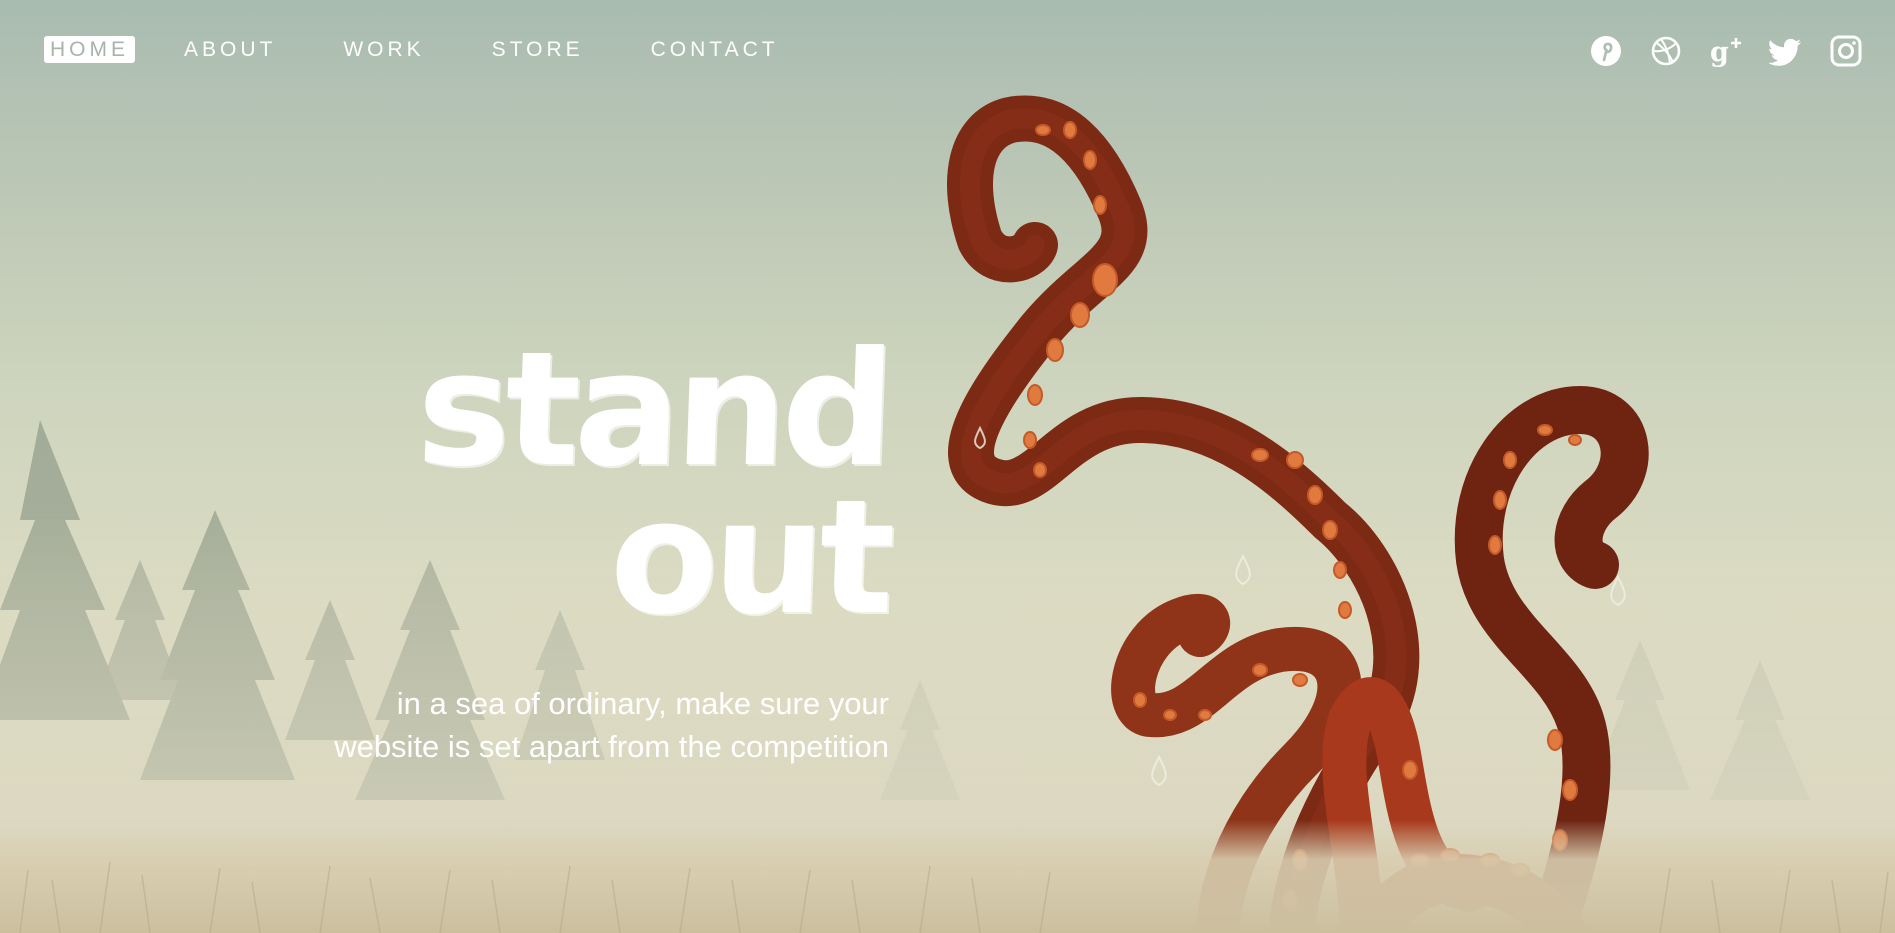 The width and height of the screenshot is (1895, 933). Describe the element at coordinates (89, 49) in the screenshot. I see `nav-home: HOME` at that location.